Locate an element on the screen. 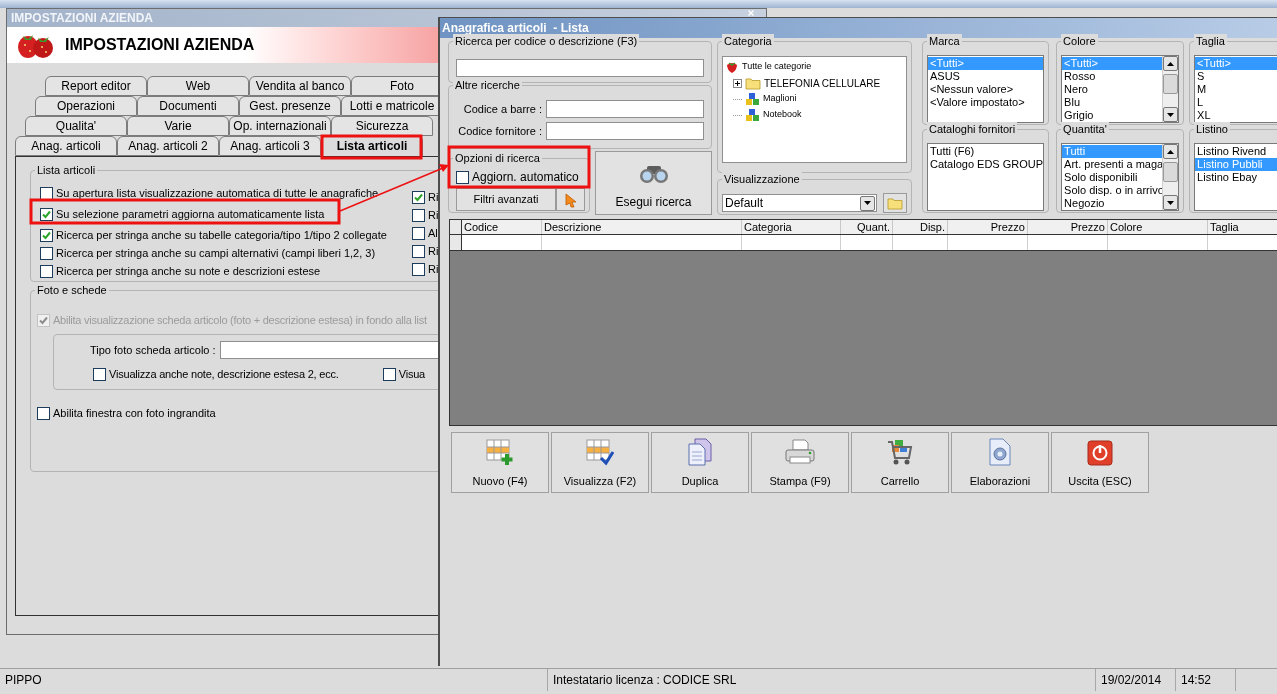  group-label: Quantita' is located at coordinates (1085, 129).